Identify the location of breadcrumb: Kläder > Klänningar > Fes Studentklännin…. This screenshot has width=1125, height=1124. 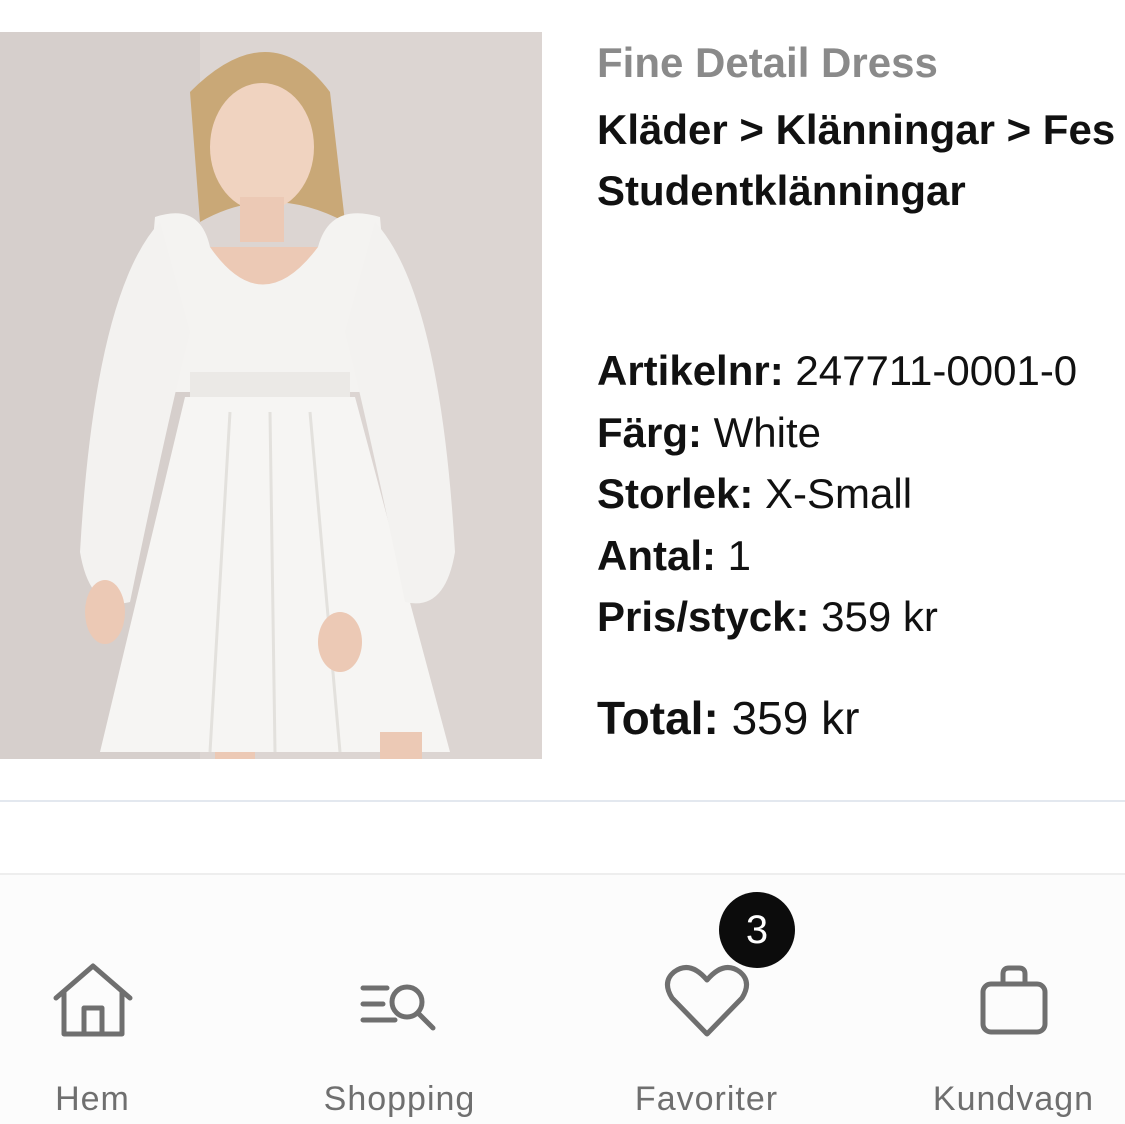
(861, 160).